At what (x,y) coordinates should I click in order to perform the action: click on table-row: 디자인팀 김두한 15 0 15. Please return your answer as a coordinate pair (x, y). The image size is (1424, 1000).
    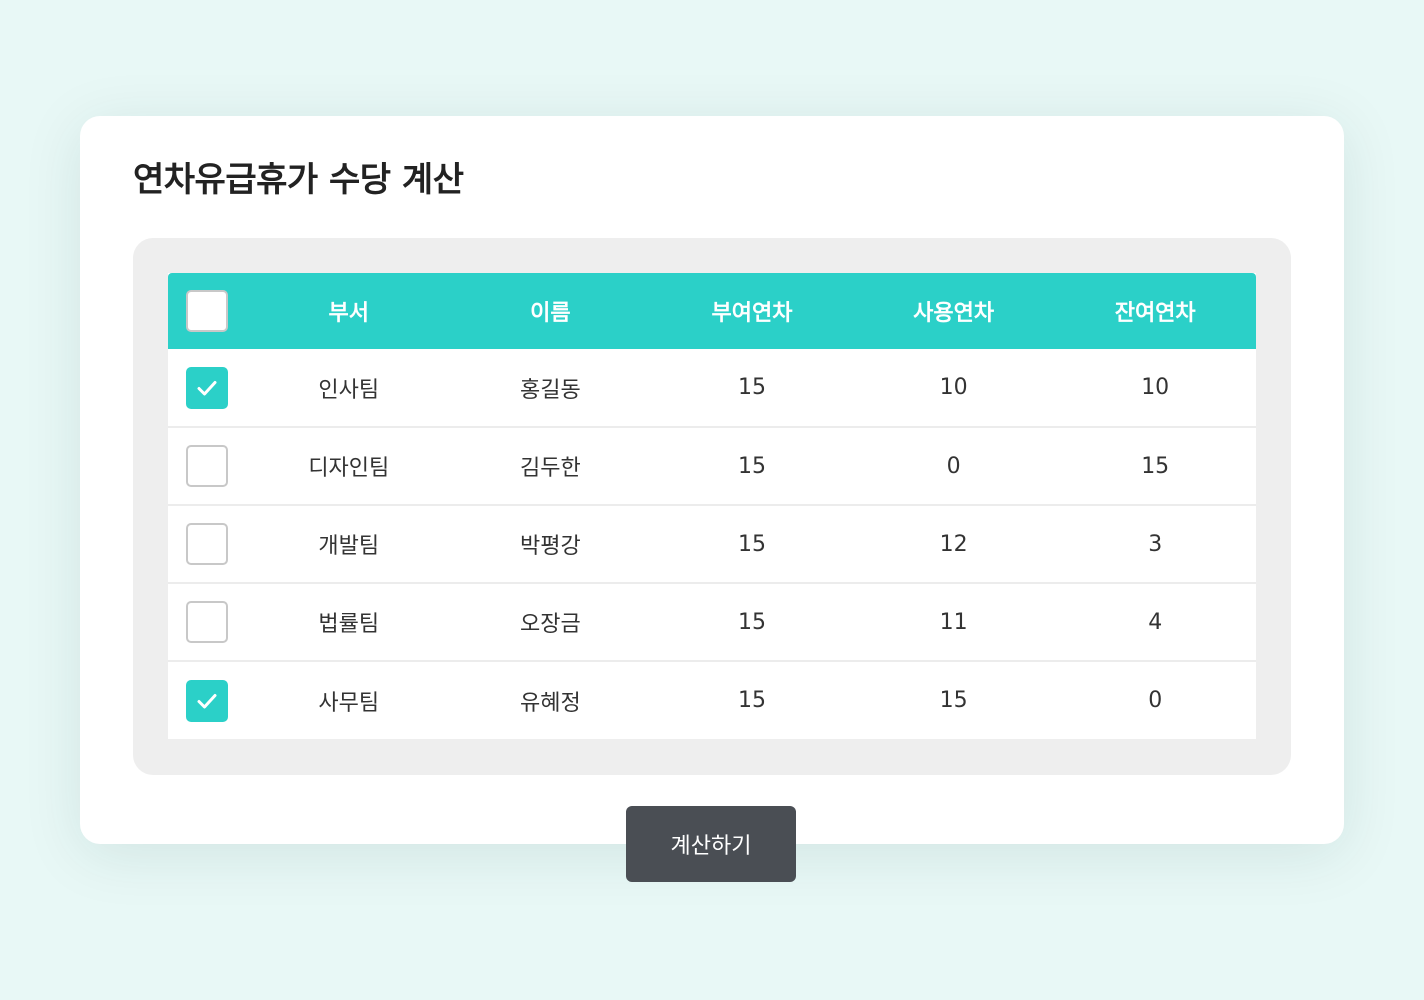
    Looking at the image, I should click on (712, 466).